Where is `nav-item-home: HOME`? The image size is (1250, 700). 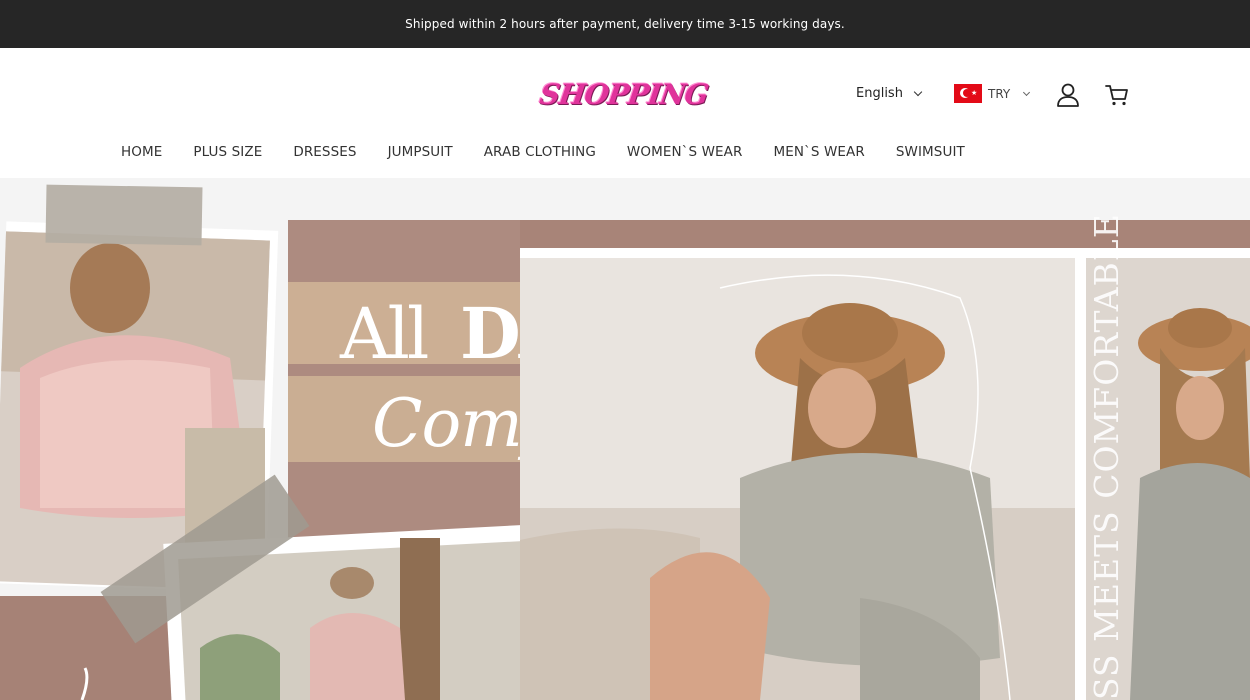
nav-item-home: HOME is located at coordinates (141, 152).